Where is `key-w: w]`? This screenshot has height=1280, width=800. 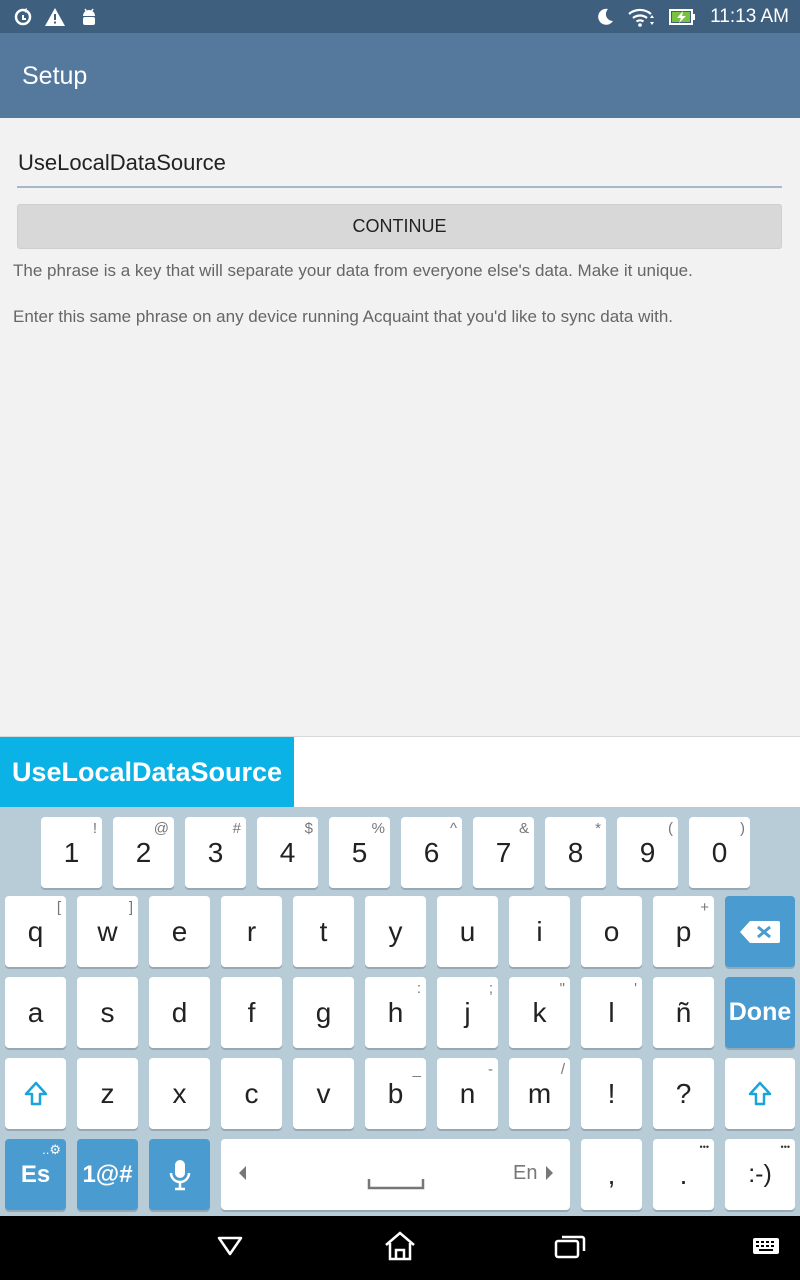 key-w: w] is located at coordinates (107, 931).